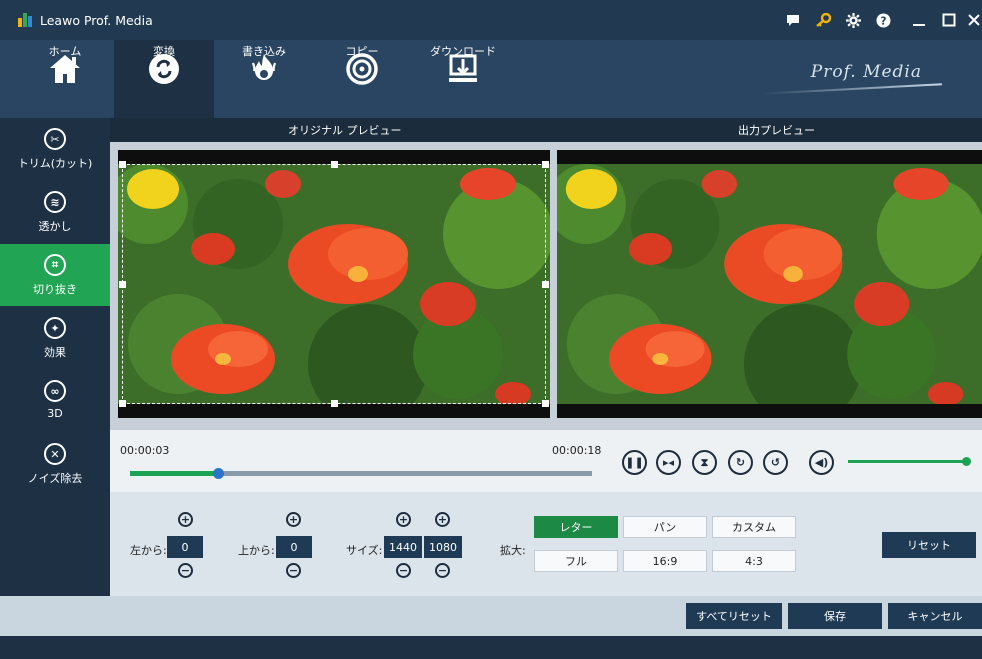  What do you see at coordinates (734, 616) in the screenshot?
I see `reset-all-button: すべてリセット` at bounding box center [734, 616].